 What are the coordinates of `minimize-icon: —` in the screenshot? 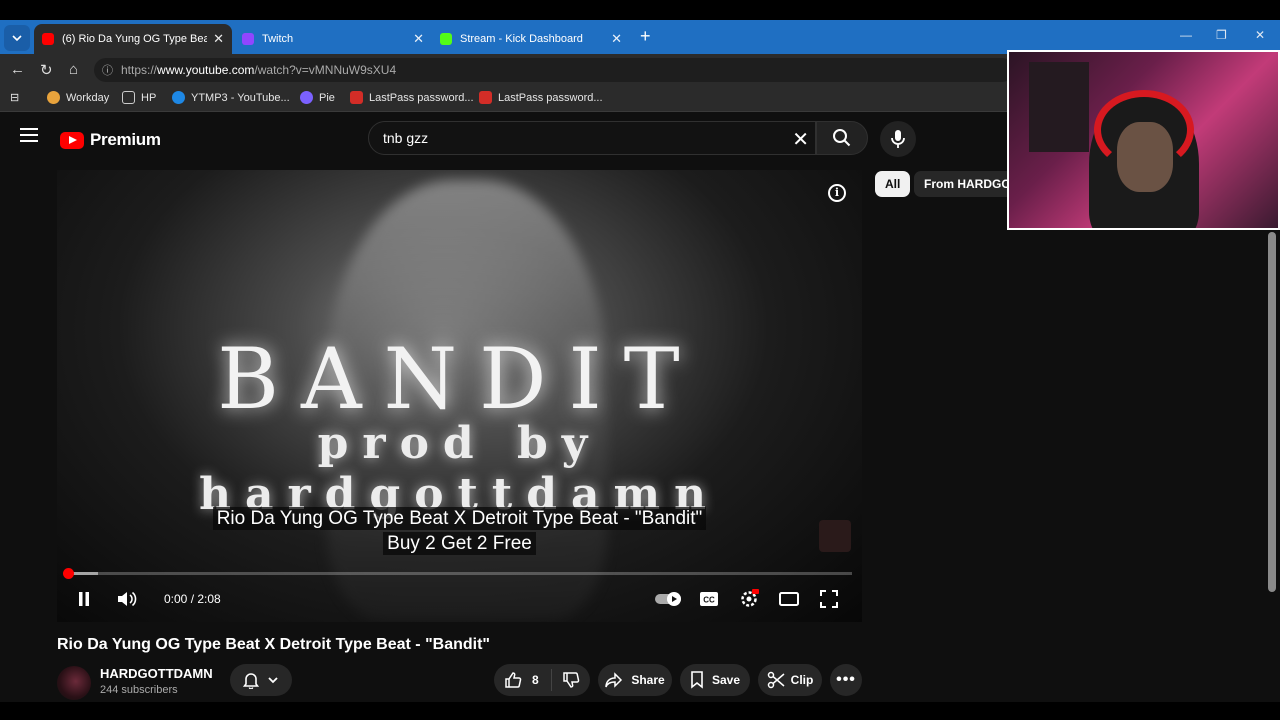 It's located at (1186, 35).